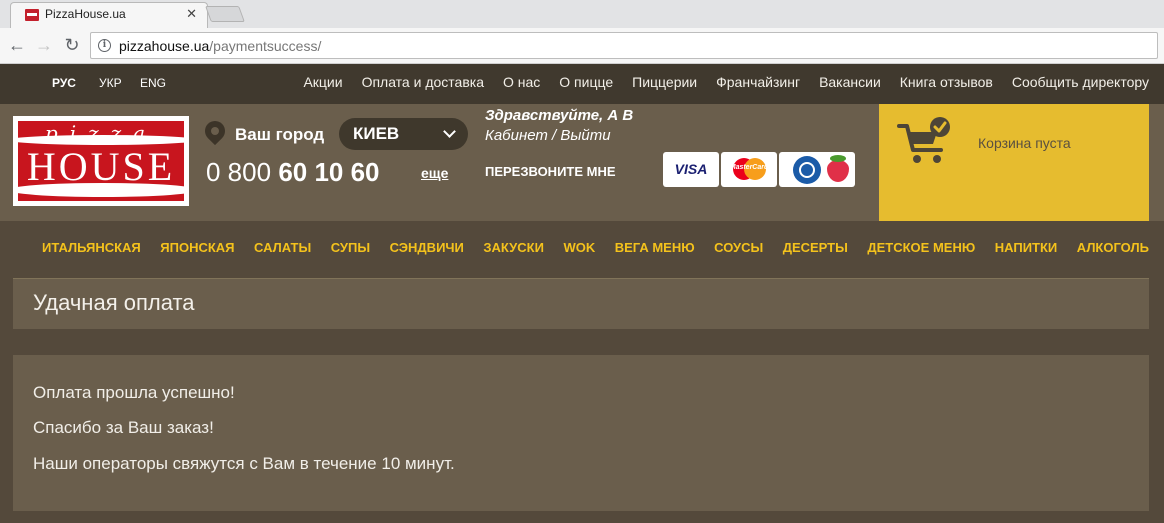  What do you see at coordinates (239, 172) in the screenshot?
I see `phone-prefix: 0 800` at bounding box center [239, 172].